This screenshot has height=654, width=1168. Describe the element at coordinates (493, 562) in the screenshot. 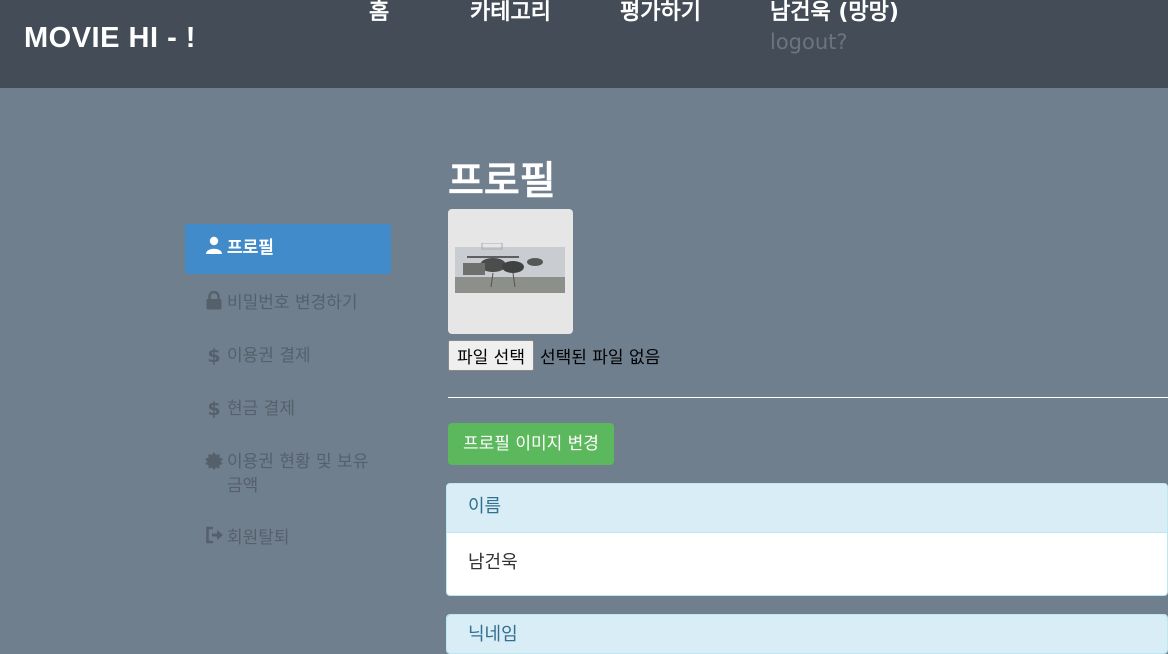

I see `name-panel-value: 남건욱` at that location.